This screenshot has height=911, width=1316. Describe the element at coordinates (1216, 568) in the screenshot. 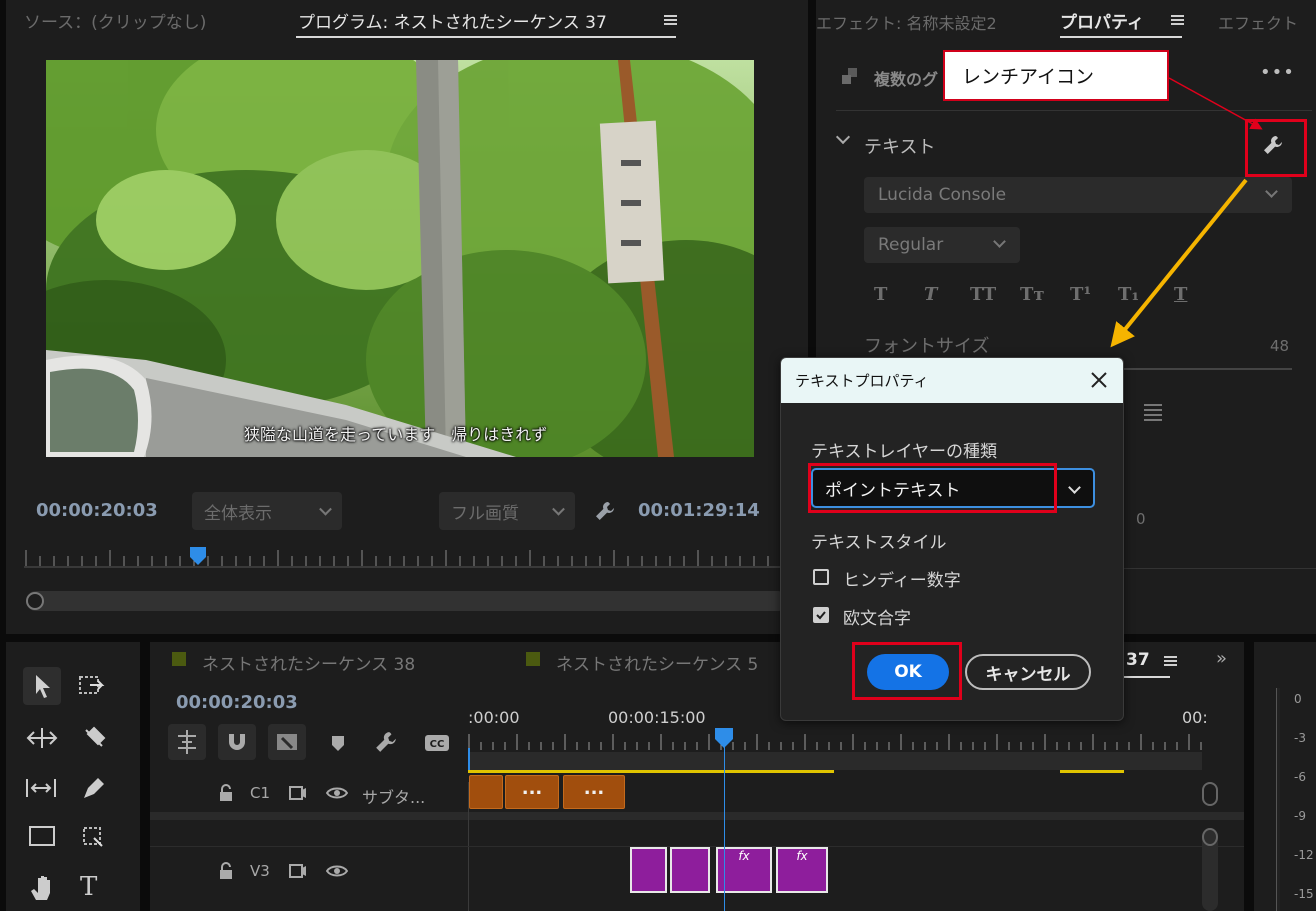

I see `divider` at that location.